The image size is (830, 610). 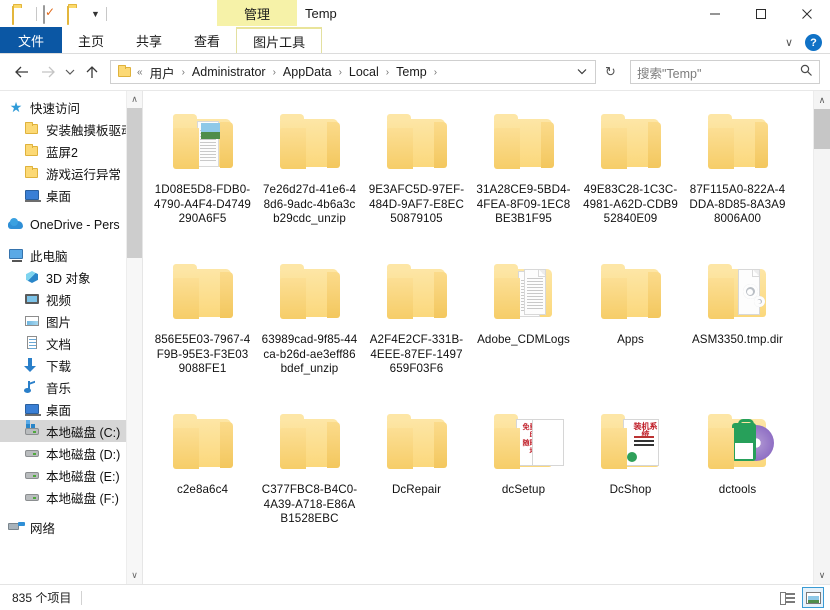 I want to click on status-bar: 835 个项目, so click(x=415, y=597).